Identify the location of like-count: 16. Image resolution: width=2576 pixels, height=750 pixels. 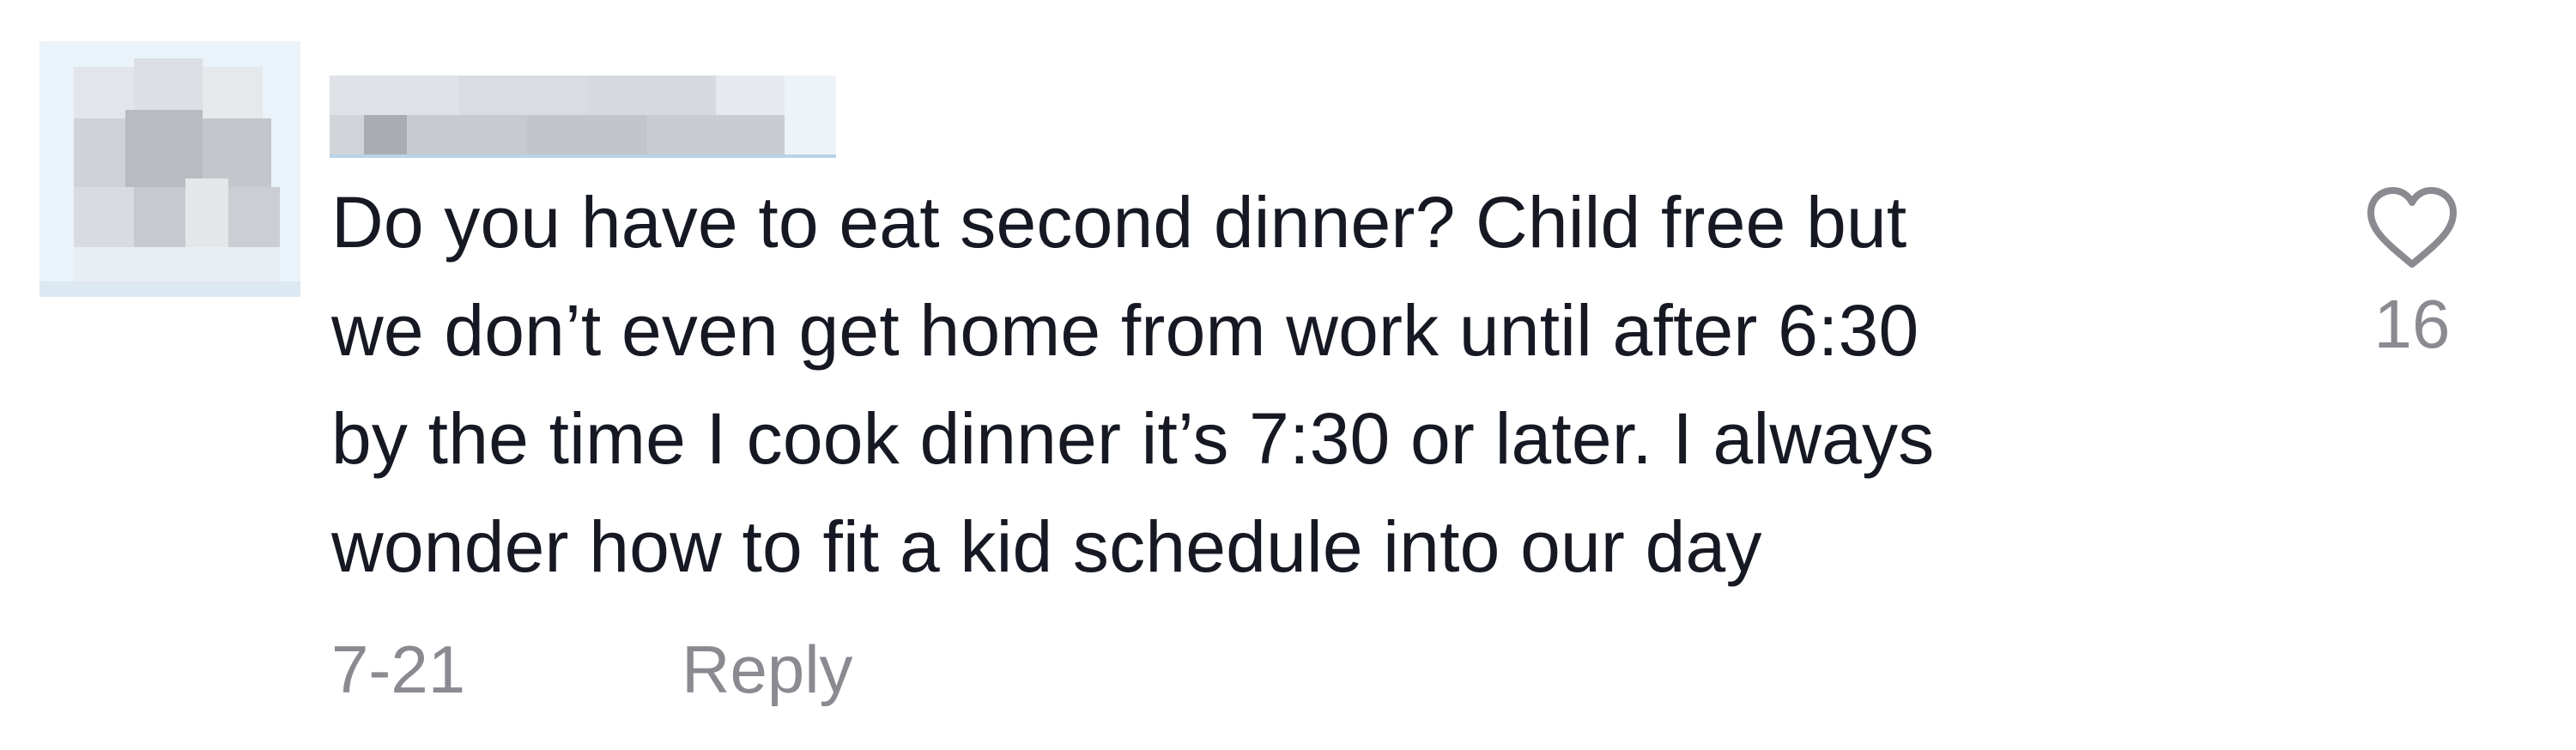
(2412, 324).